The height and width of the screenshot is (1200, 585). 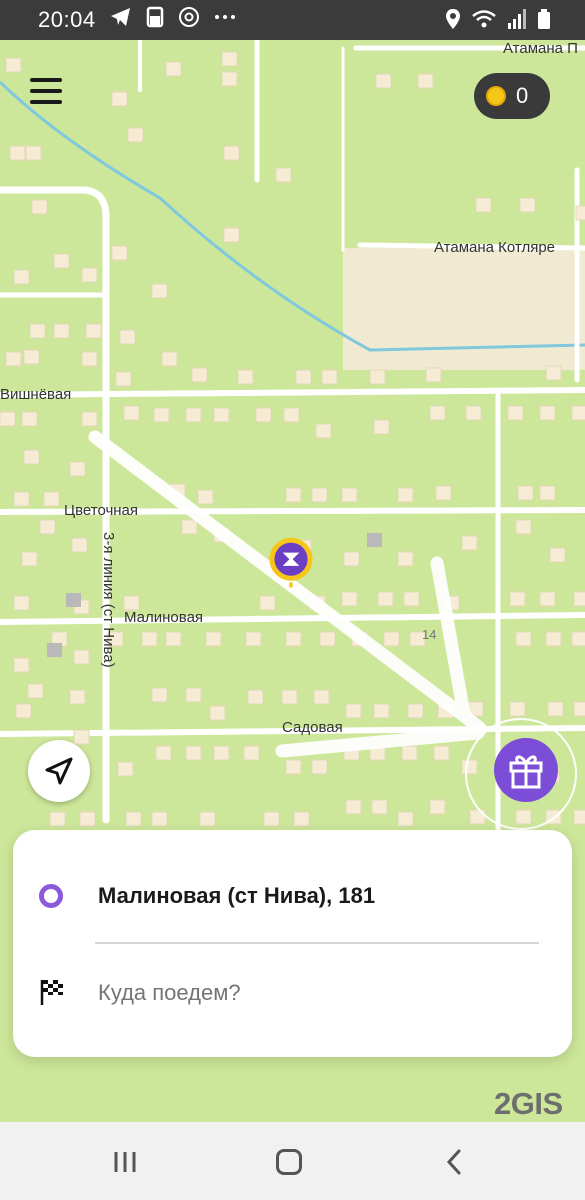 I want to click on origin-circle-icon, so click(x=51, y=896).